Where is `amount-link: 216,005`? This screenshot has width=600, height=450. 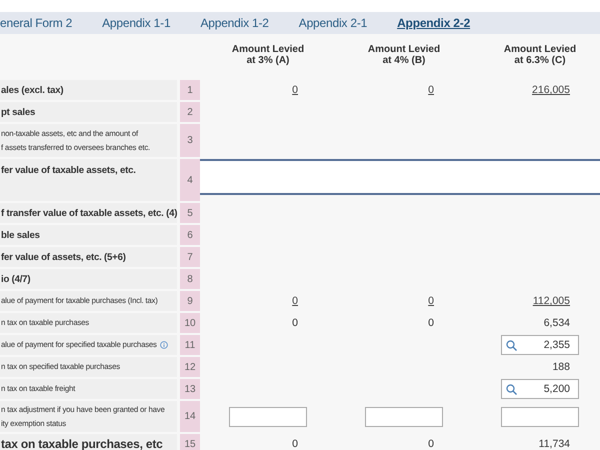 amount-link: 216,005 is located at coordinates (540, 90).